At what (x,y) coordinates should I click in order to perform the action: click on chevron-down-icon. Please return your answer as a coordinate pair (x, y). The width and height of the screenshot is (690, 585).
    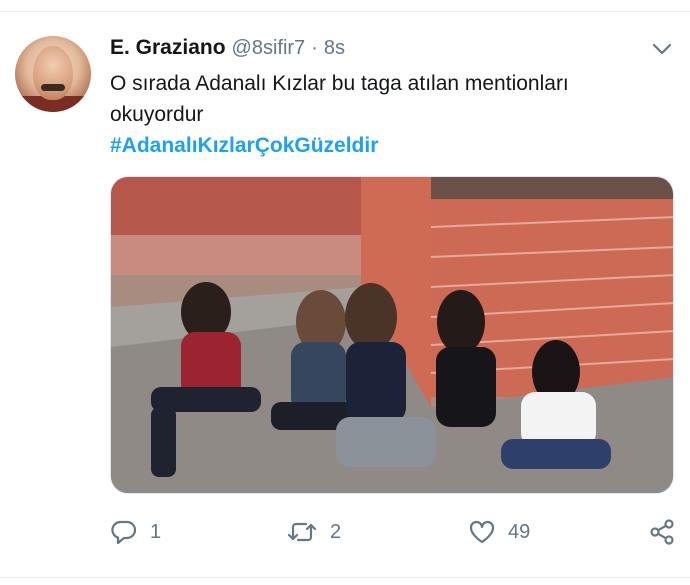
    Looking at the image, I should click on (662, 49).